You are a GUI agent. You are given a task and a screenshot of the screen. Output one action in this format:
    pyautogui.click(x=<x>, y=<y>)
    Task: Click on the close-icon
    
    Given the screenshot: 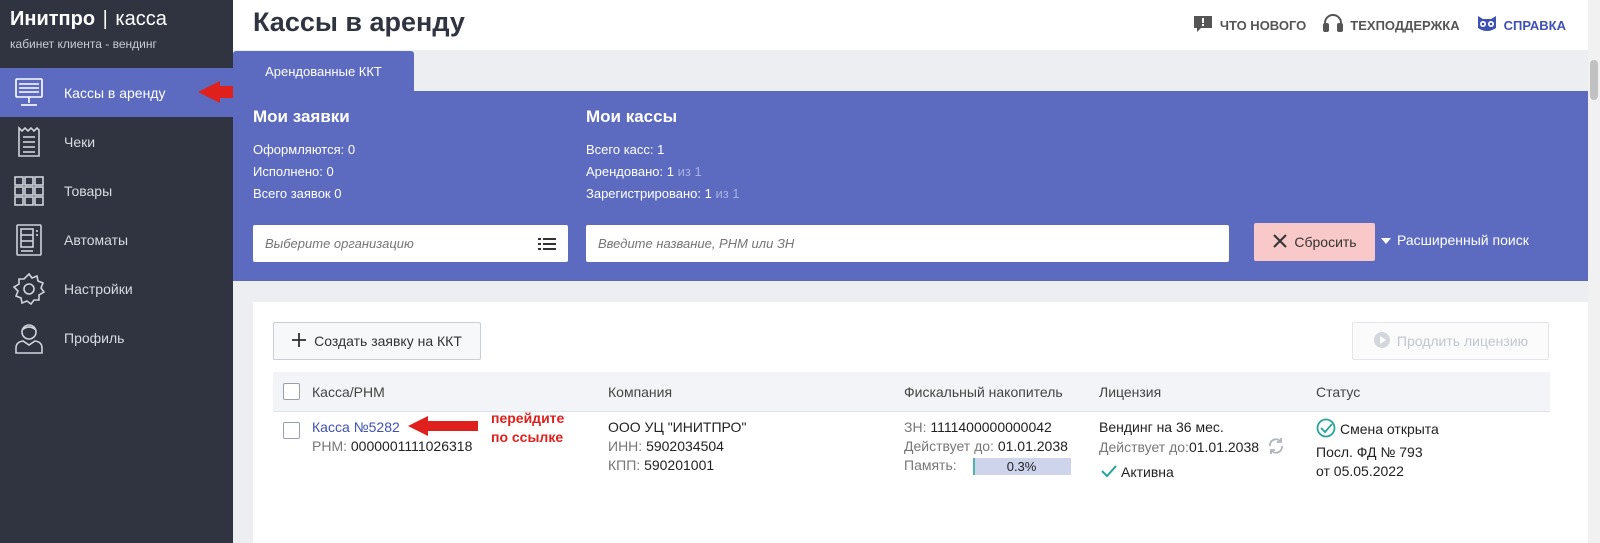 What is the action you would take?
    pyautogui.click(x=1280, y=242)
    